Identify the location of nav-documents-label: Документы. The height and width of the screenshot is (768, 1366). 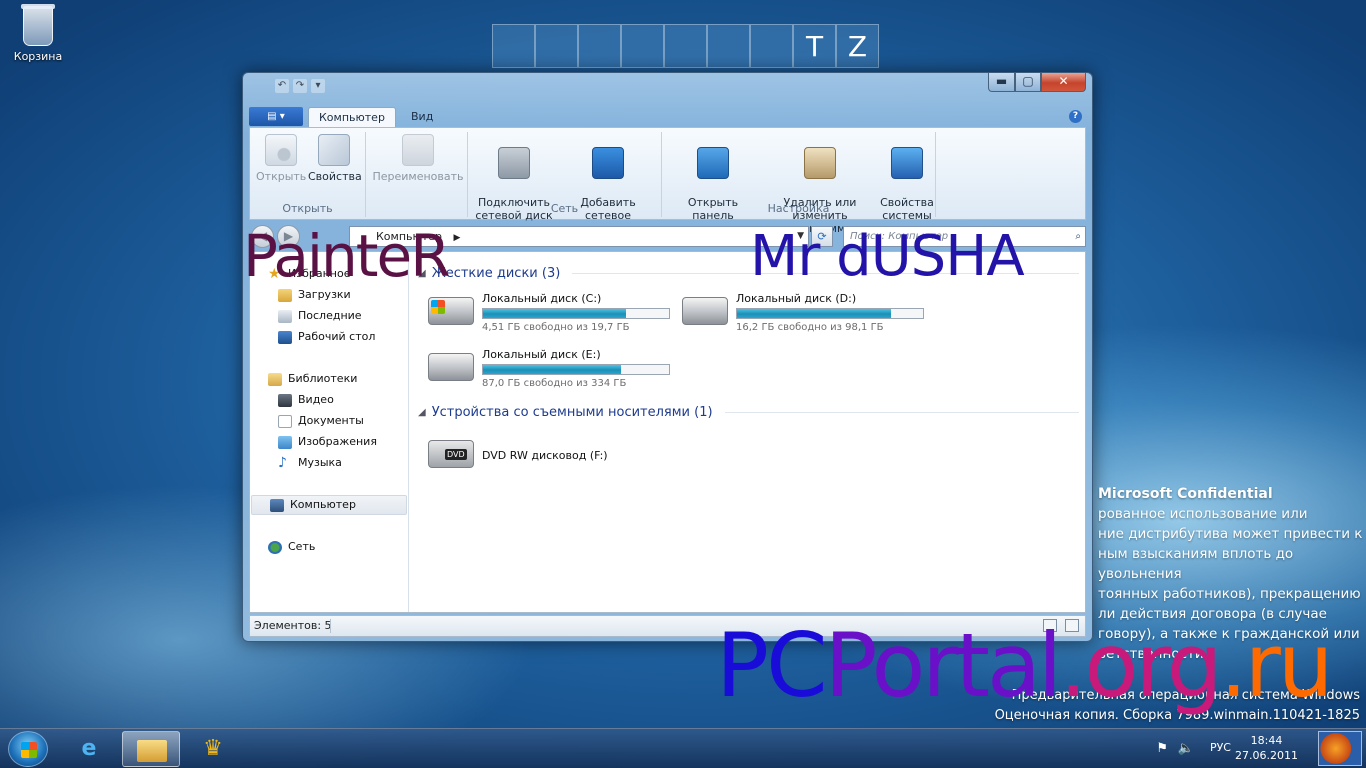
(331, 420).